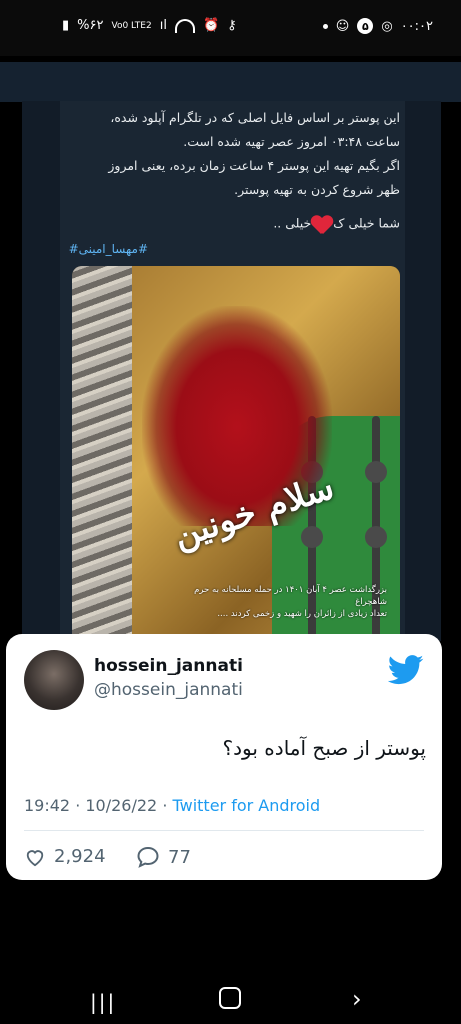 The image size is (461, 1024). I want to click on tweet-source-link: Twitter for Android, so click(246, 805).